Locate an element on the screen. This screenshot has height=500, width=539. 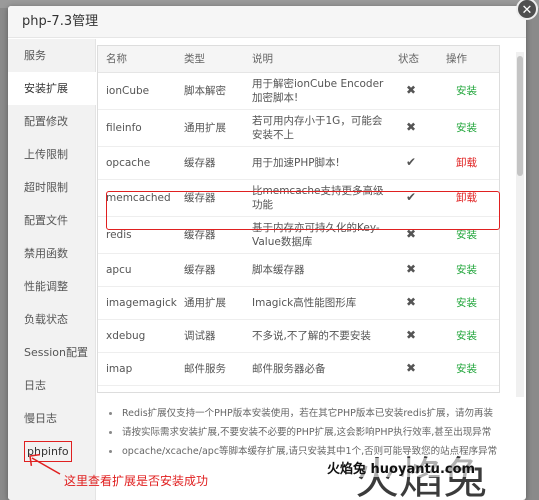
ext-description: 基于内存亦可持久化的Key-Value数据库 is located at coordinates (317, 235).